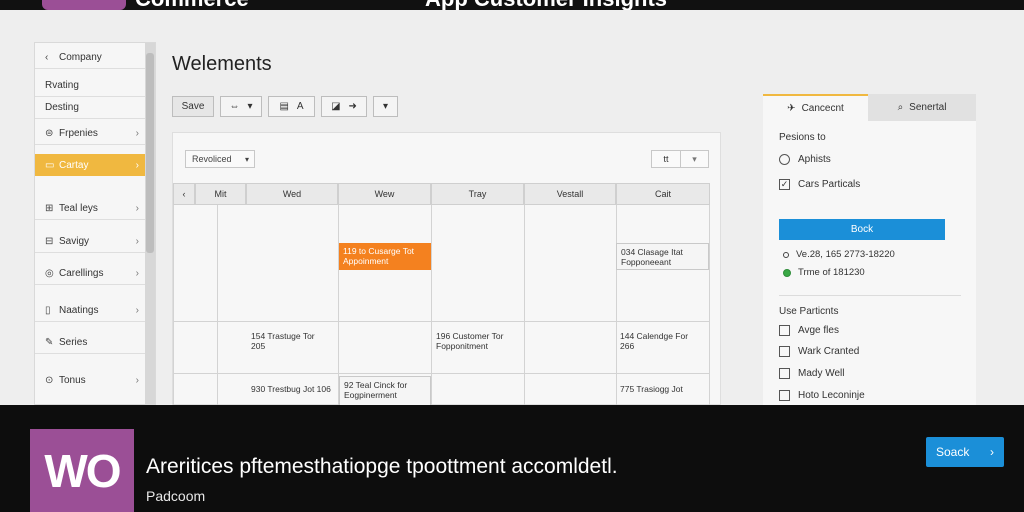 Image resolution: width=1024 pixels, height=512 pixels. I want to click on option-cars-particals: ✓ Cars Particals, so click(819, 184).